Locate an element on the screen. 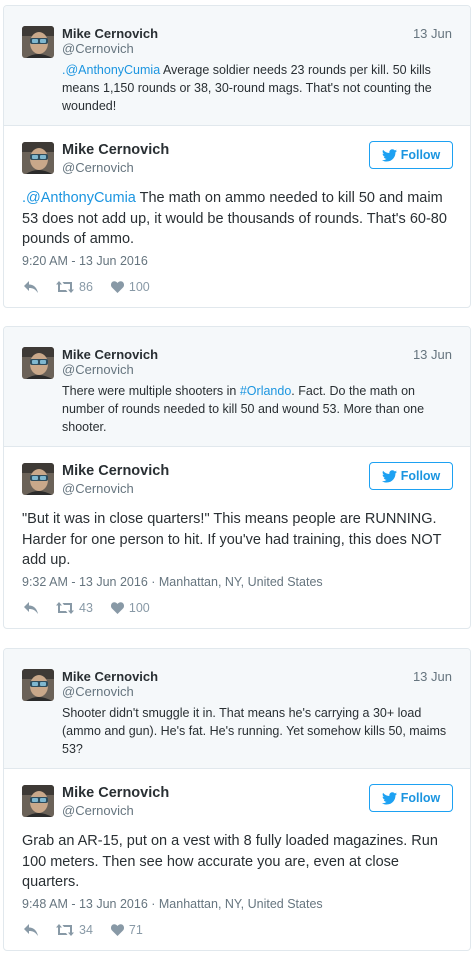 Image resolution: width=474 pixels, height=956 pixels. retweet-count: 34 is located at coordinates (86, 930).